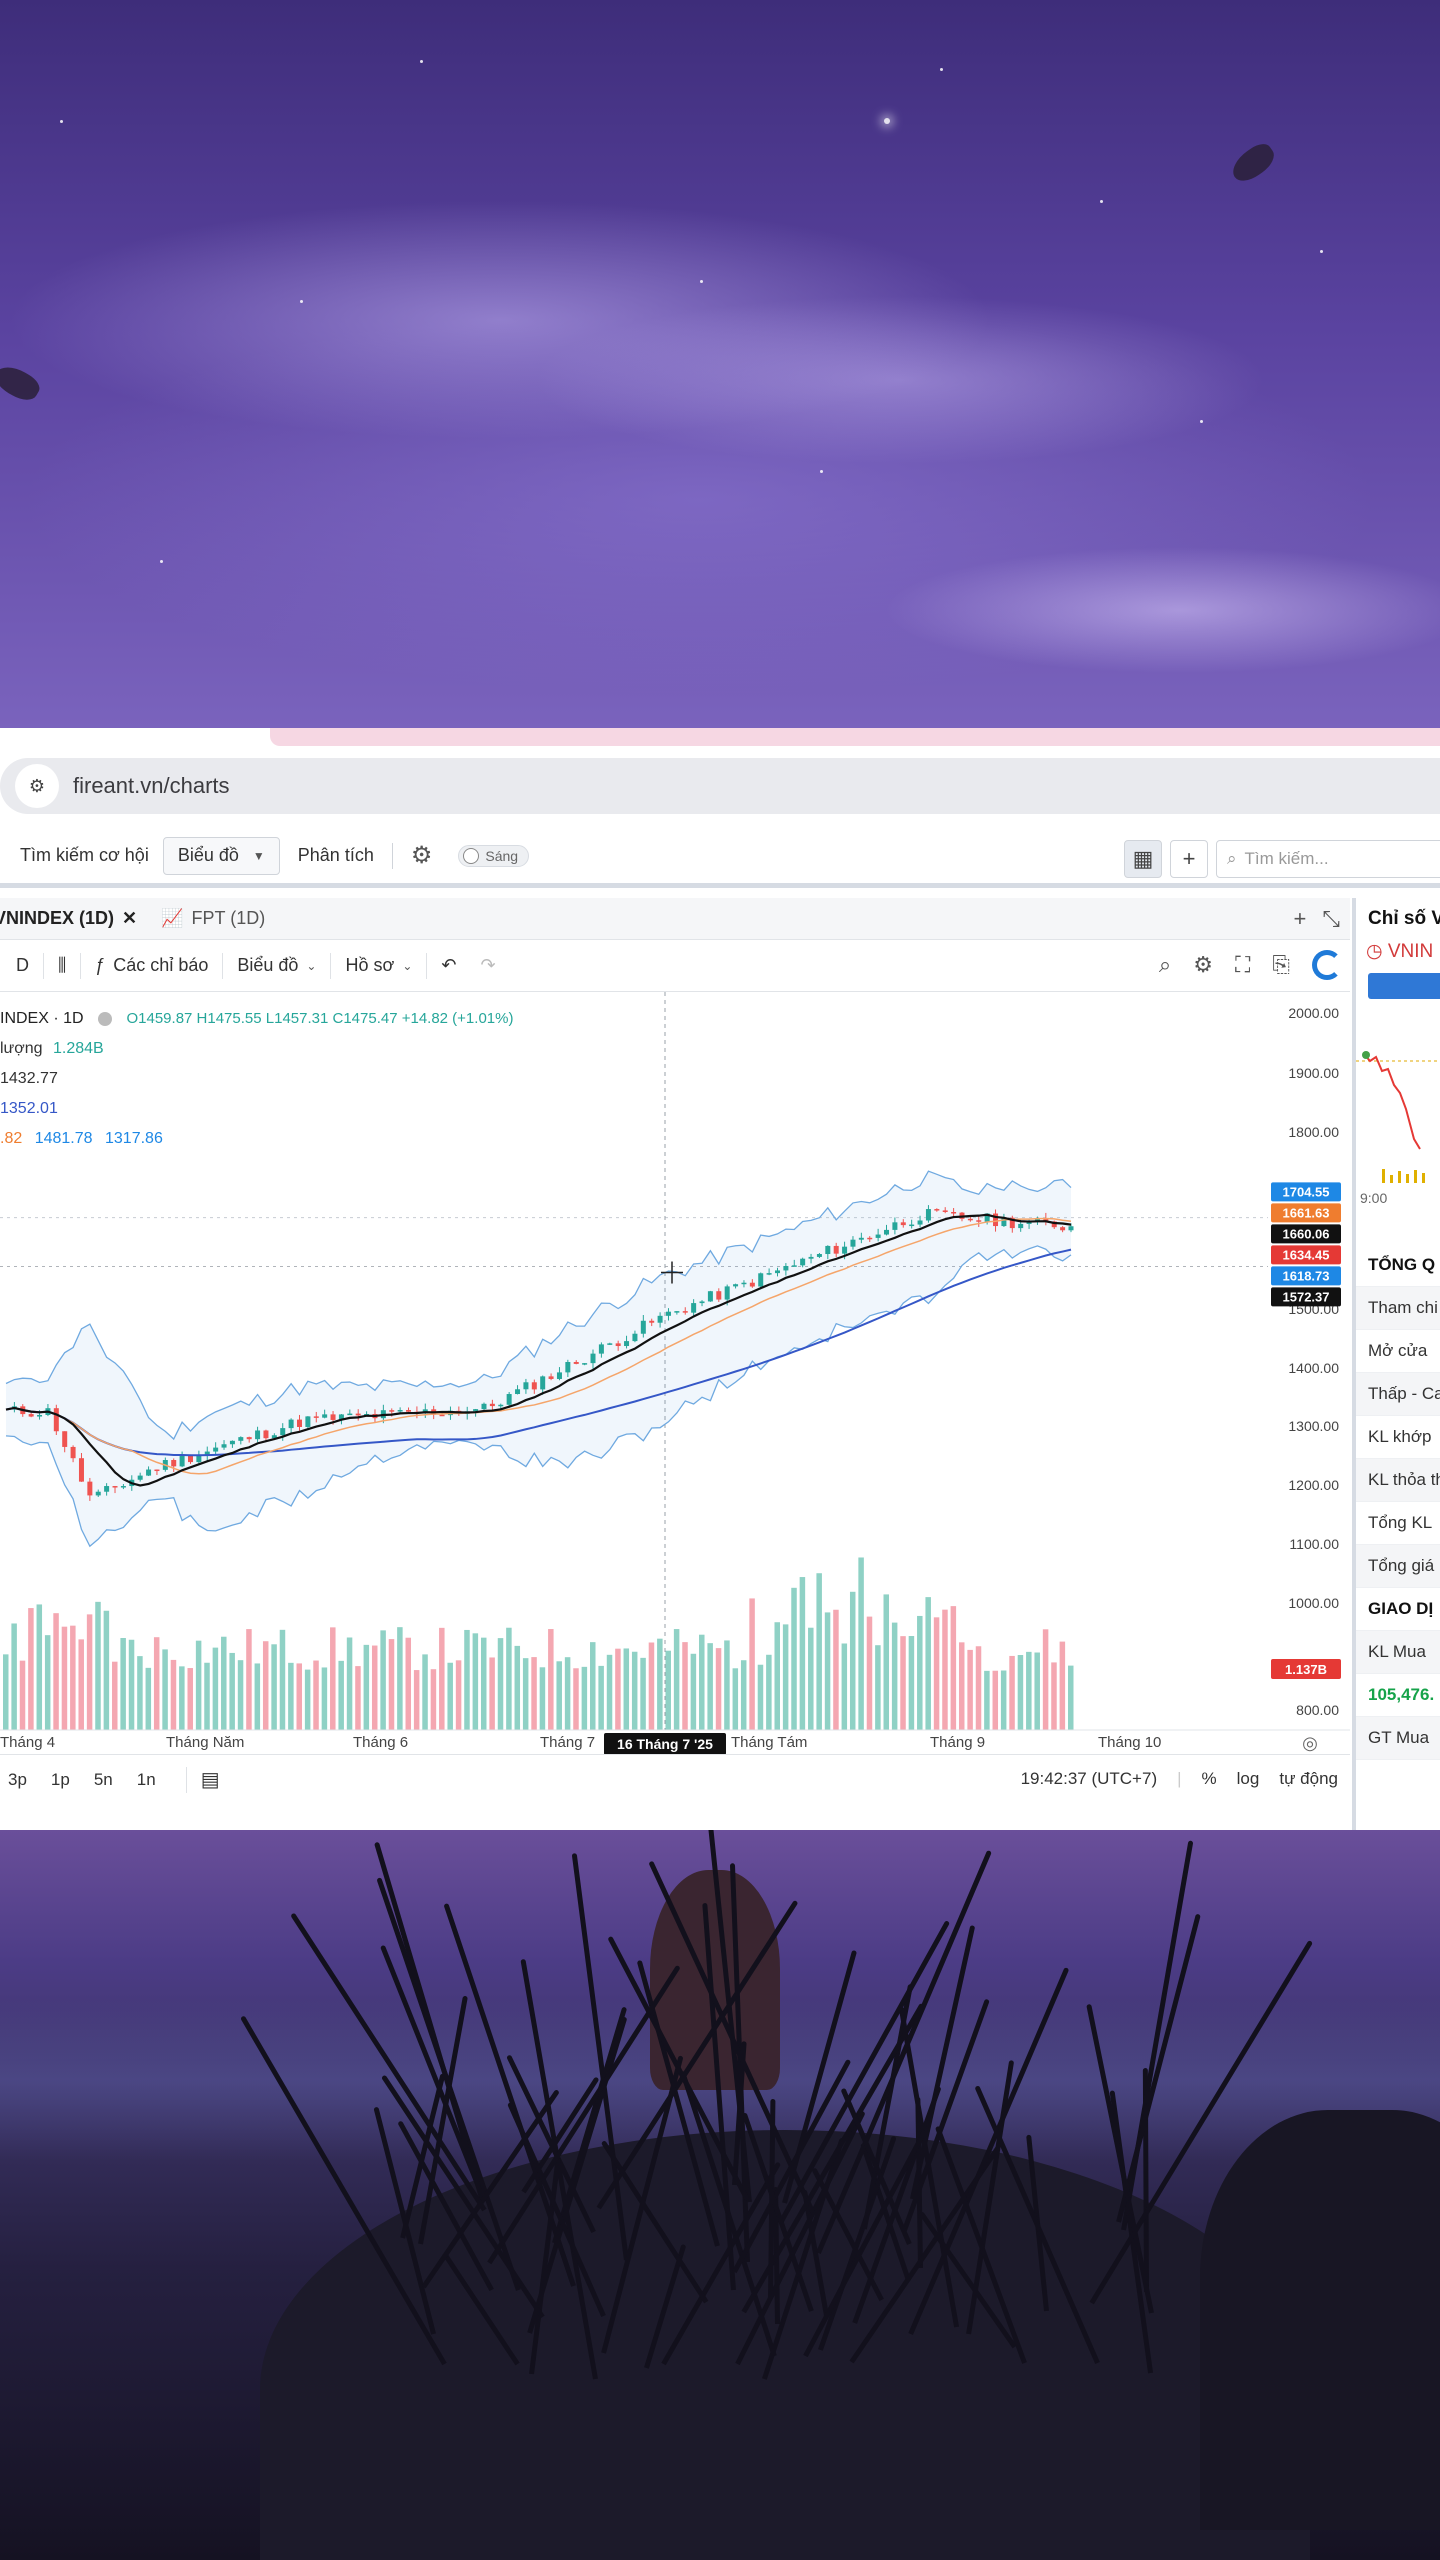 Image resolution: width=1440 pixels, height=2560 pixels. What do you see at coordinates (1089, 1778) in the screenshot?
I see `clock-text: 19:42:37 (UTC+7)` at bounding box center [1089, 1778].